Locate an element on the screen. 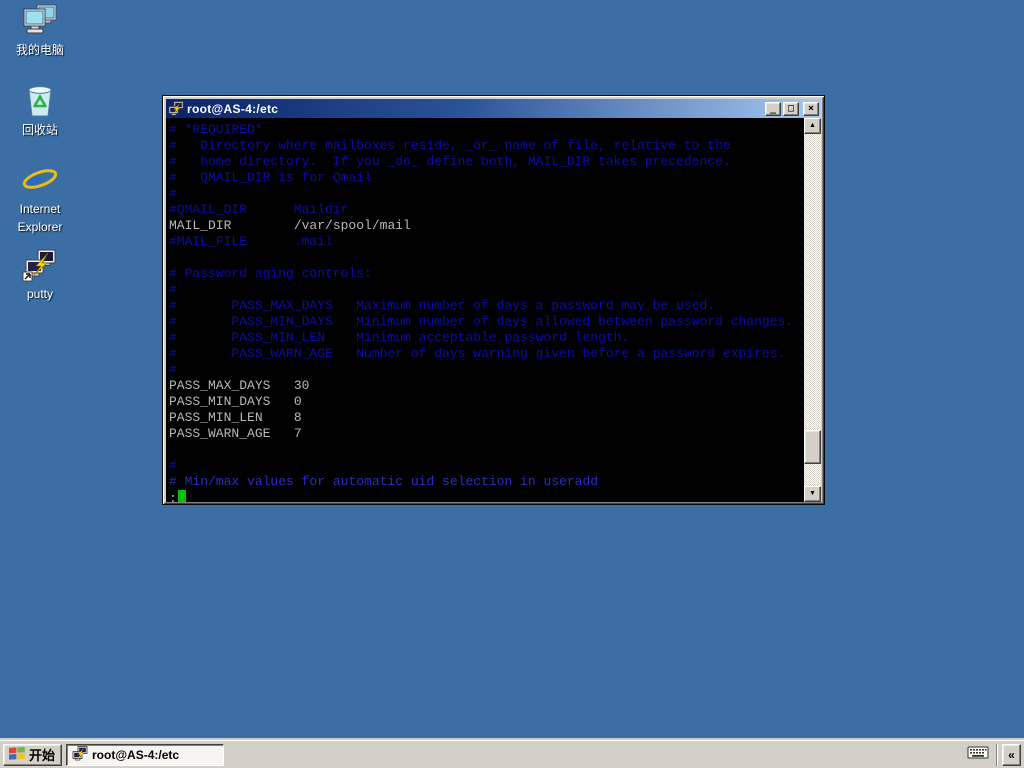 This screenshot has height=768, width=1024. terminal-line: # Password aging controls: is located at coordinates (270, 273).